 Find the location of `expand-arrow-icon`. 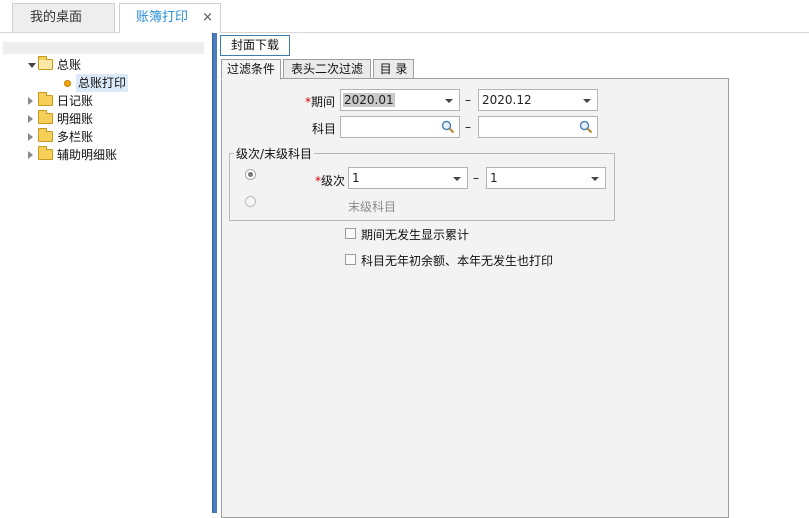

expand-arrow-icon is located at coordinates (32, 65).